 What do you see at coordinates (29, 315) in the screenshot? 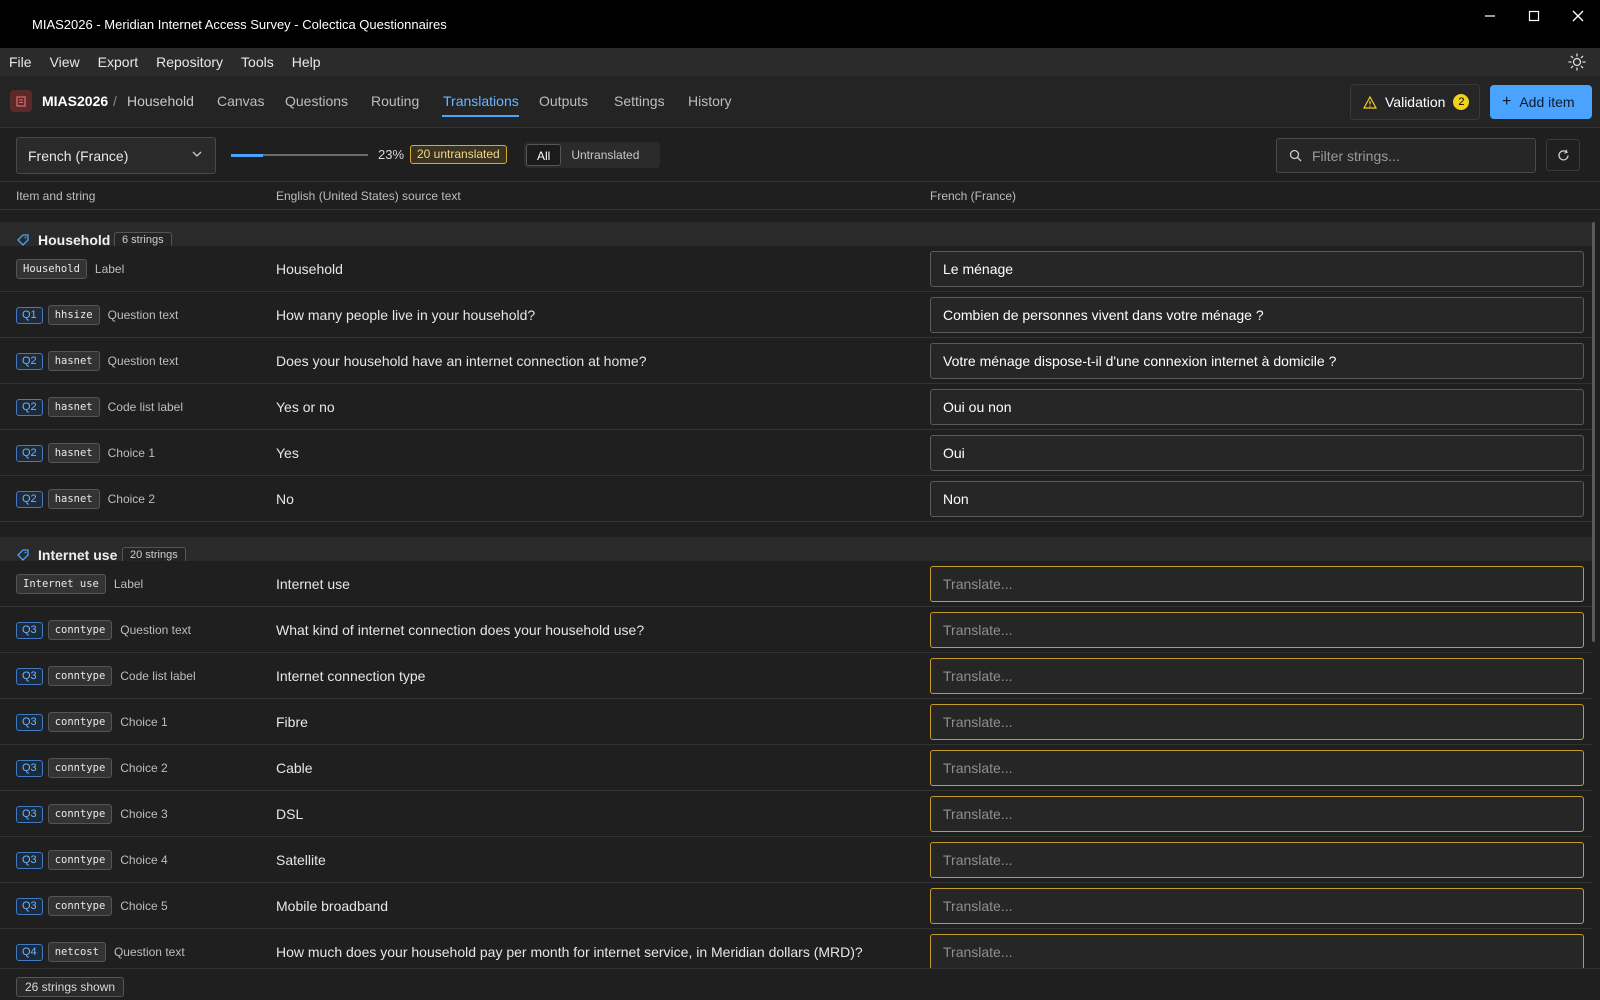
I see `question-number-chip: Q1` at bounding box center [29, 315].